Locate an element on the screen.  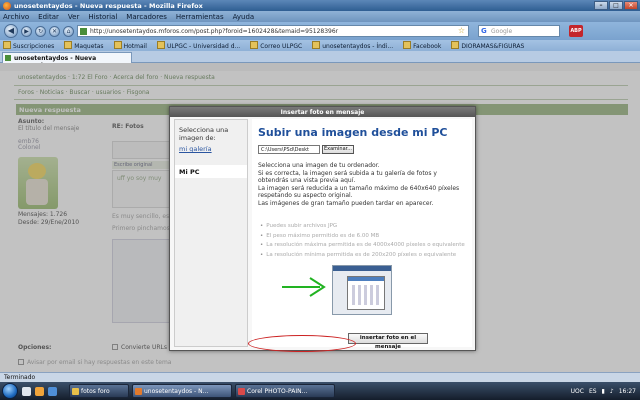
instruction-line: Selecciona una imagen de tu ordenador. is located at coordinates (319, 165).